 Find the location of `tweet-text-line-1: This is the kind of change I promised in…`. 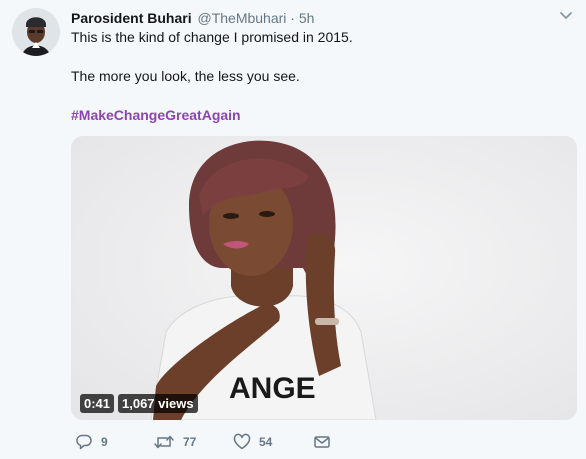

tweet-text-line-1: This is the kind of change I promised in… is located at coordinates (212, 37).